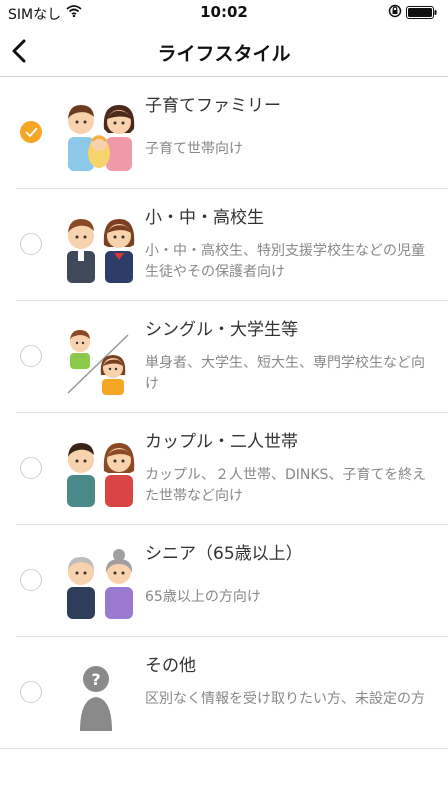  I want to click on option-title: カップル・二人世帯, so click(221, 442).